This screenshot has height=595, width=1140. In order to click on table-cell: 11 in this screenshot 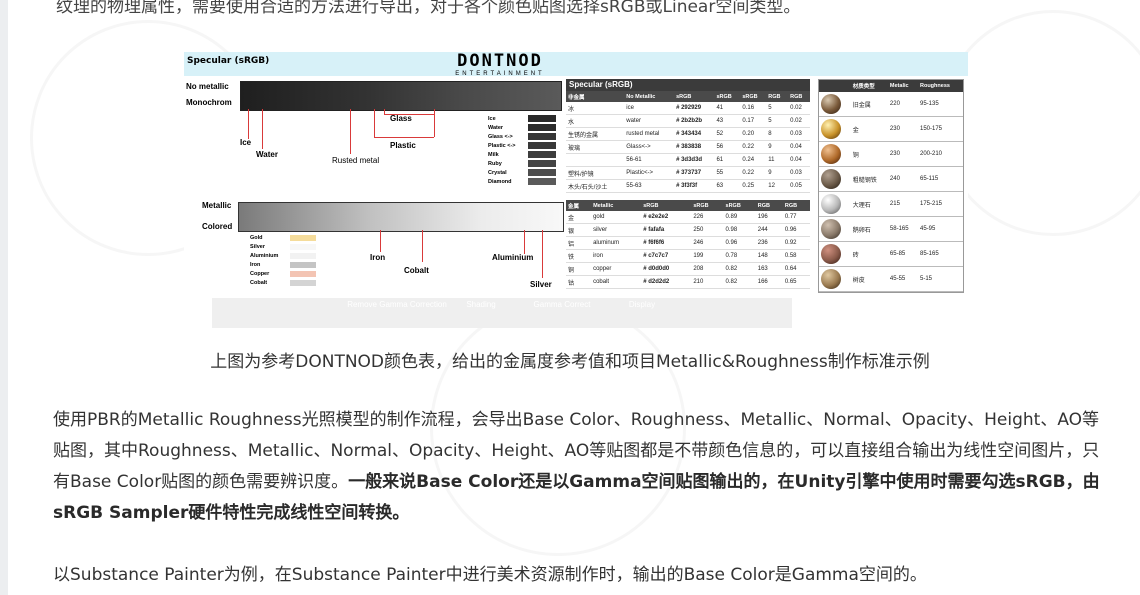, I will do `click(777, 160)`.